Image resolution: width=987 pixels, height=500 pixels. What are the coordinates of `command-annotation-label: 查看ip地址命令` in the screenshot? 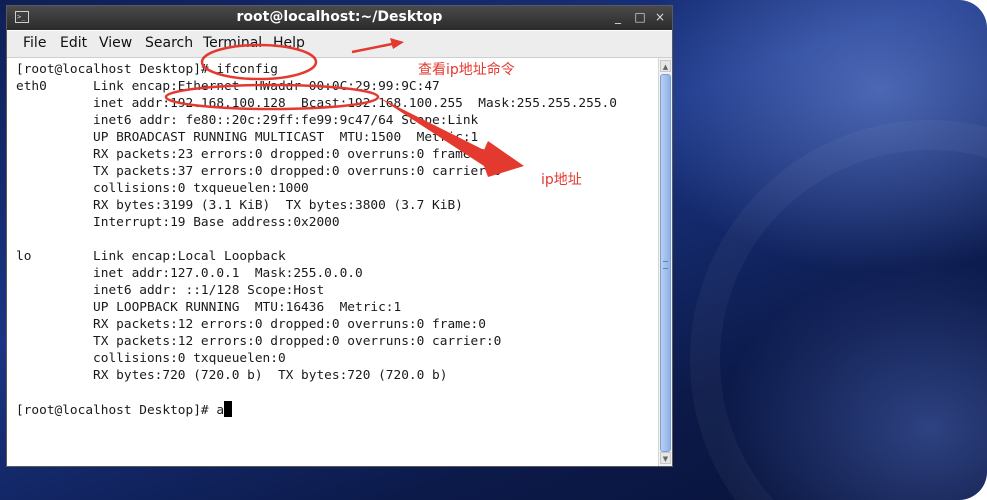 It's located at (466, 70).